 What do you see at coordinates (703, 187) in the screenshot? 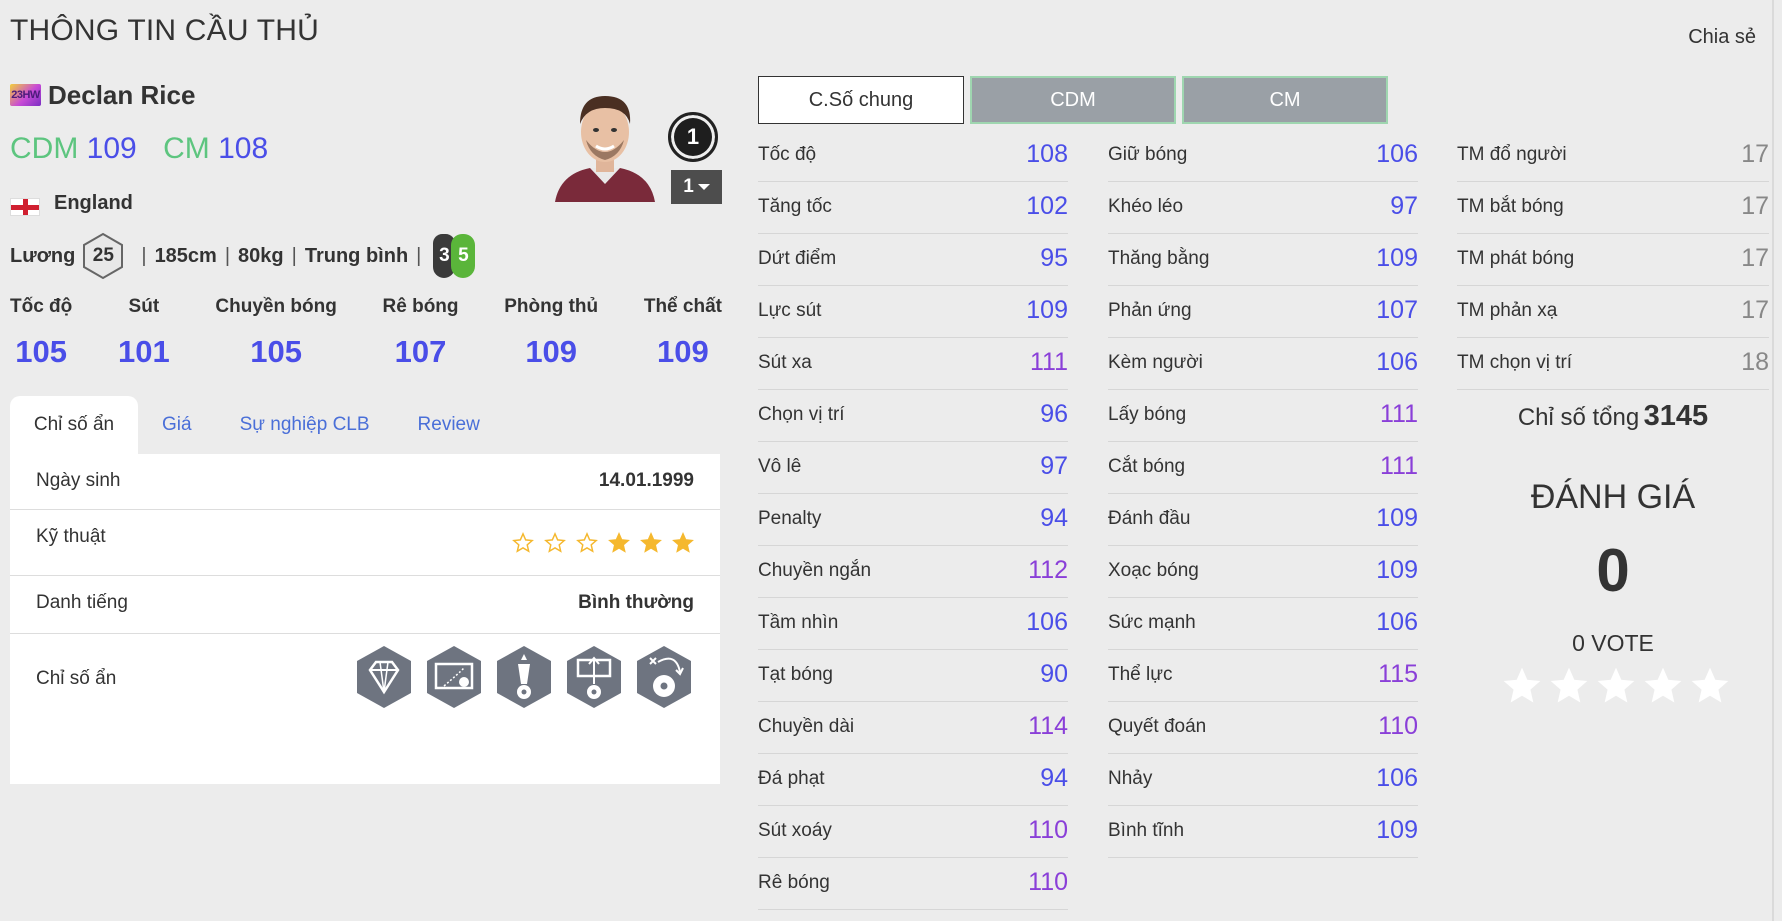
I see `chevron-down-icon` at bounding box center [703, 187].